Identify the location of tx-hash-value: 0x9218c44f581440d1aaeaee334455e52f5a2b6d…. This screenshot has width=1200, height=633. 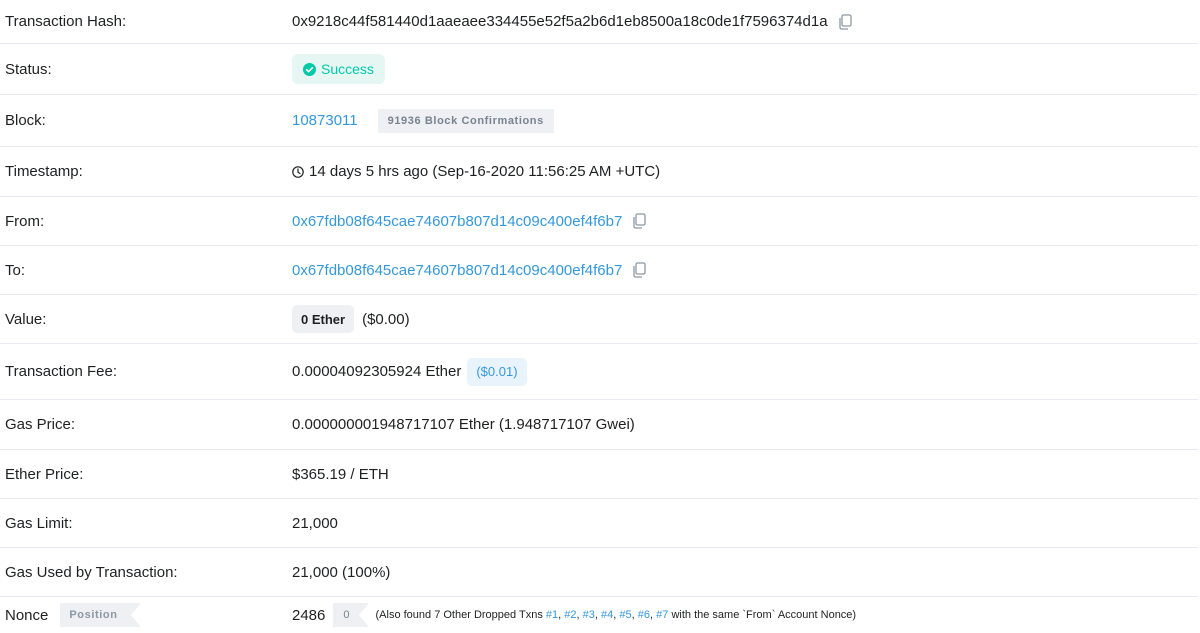
(560, 21).